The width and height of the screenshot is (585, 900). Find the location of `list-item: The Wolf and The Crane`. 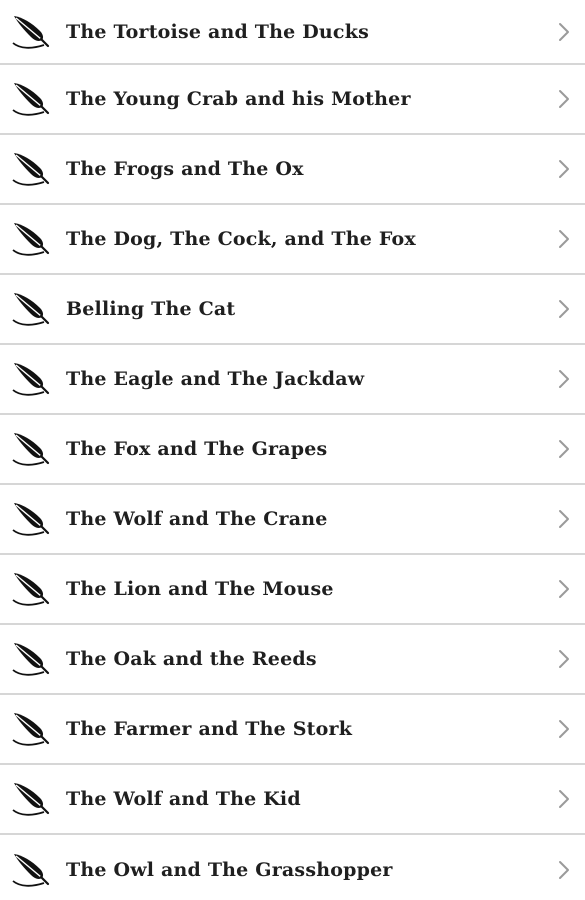

list-item: The Wolf and The Crane is located at coordinates (292, 520).